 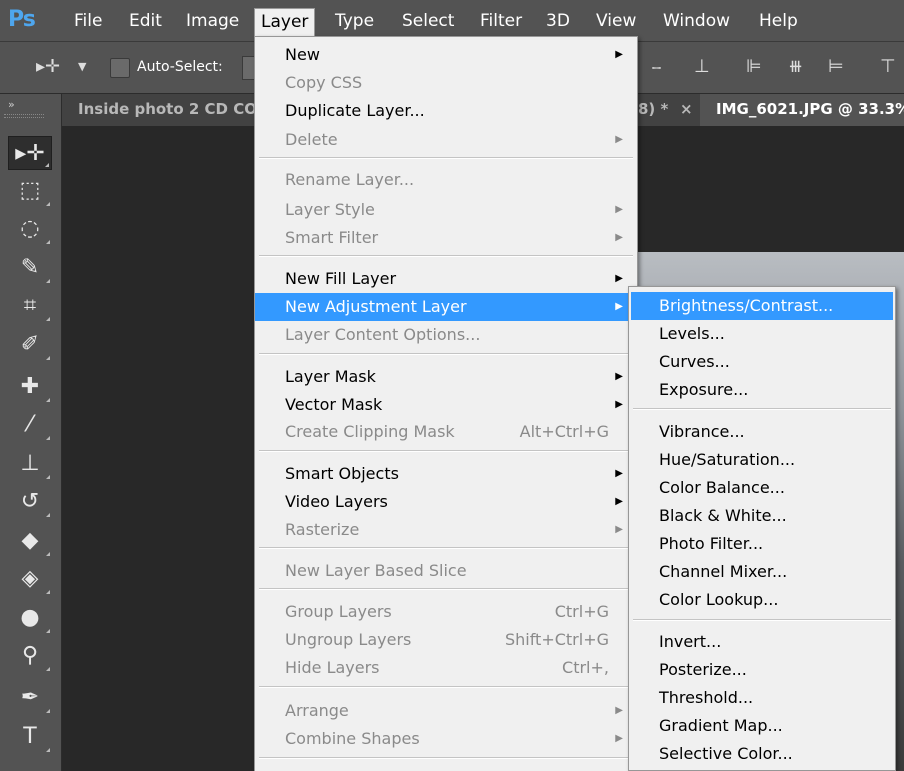 What do you see at coordinates (686, 109) in the screenshot?
I see `close-tab-icon: ×` at bounding box center [686, 109].